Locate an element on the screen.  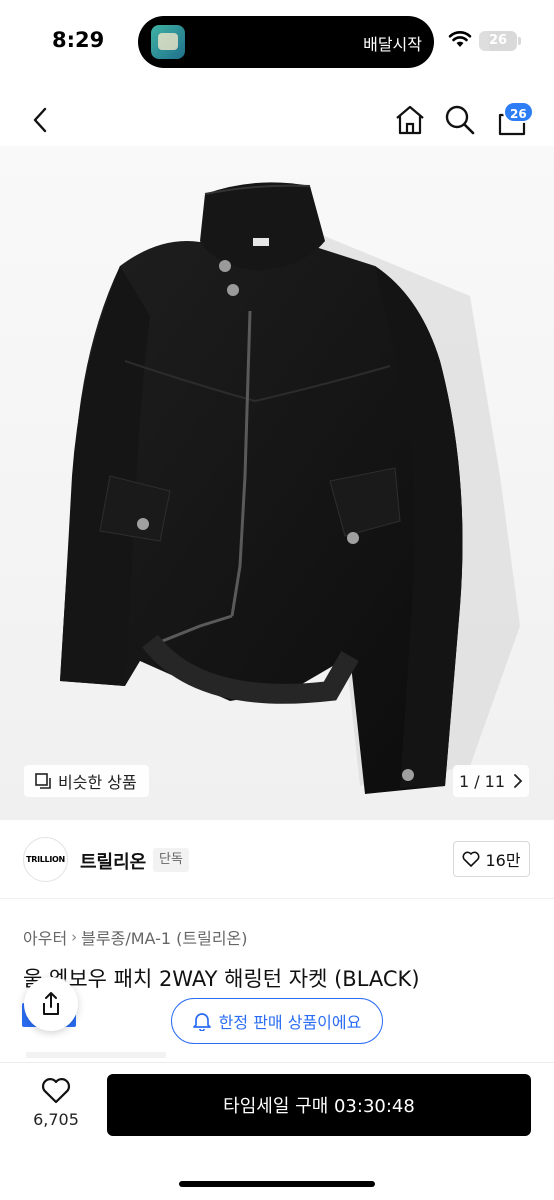
home-icon is located at coordinates (410, 120).